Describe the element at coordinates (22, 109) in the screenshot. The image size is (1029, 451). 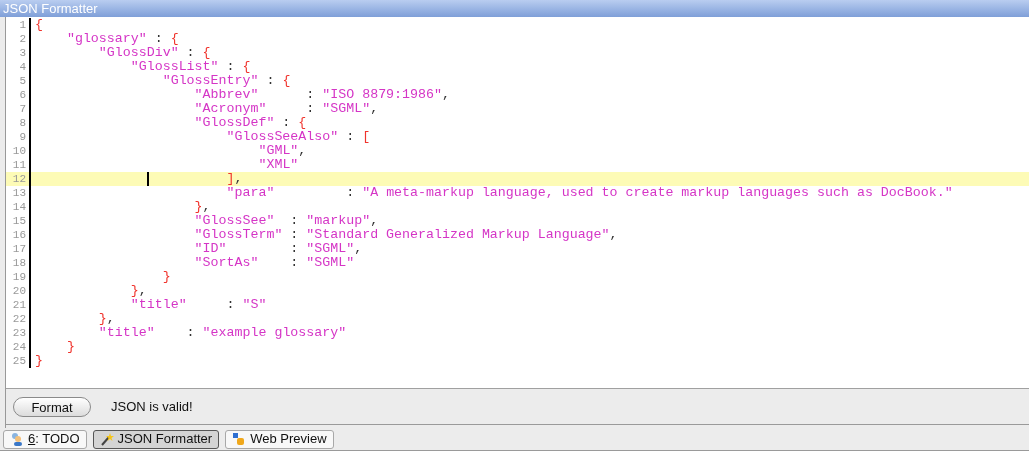
I see `line-number: 7` at that location.